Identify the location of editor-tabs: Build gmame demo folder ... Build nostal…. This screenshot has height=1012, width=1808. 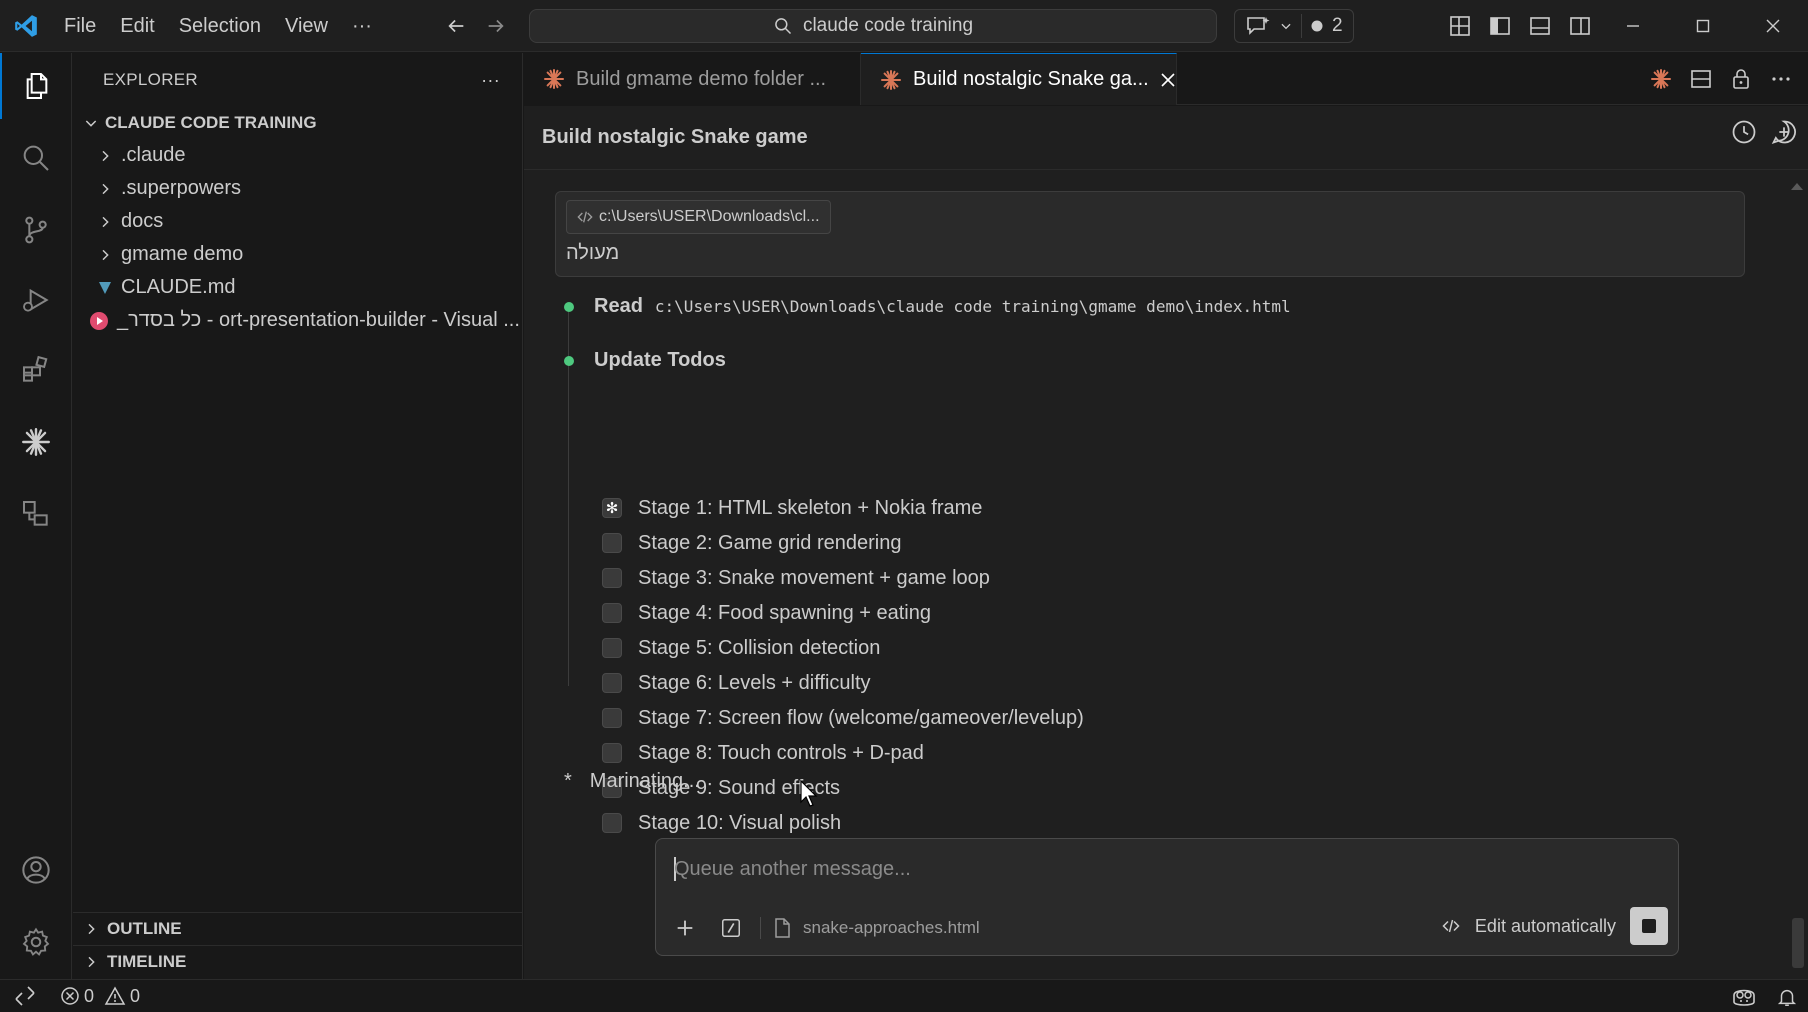
(1166, 79).